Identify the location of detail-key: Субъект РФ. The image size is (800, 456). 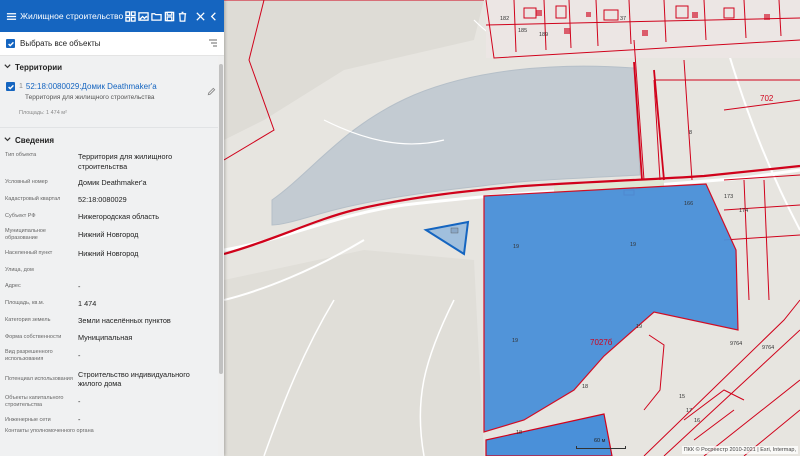
(20, 216).